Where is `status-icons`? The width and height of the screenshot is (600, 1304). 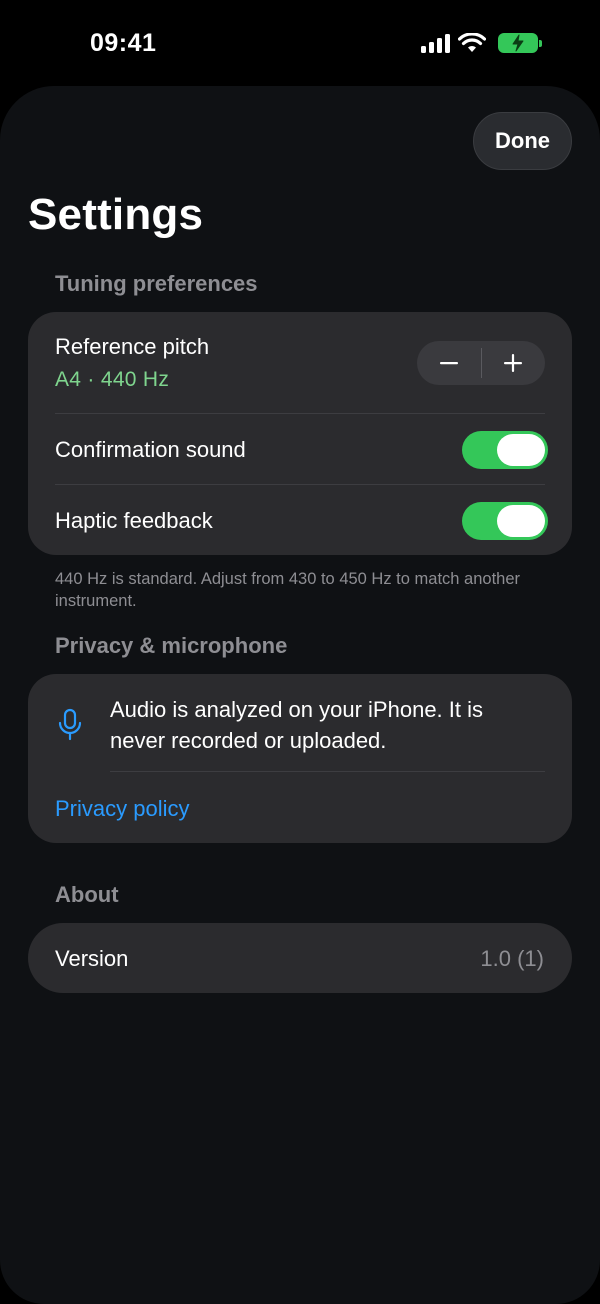 status-icons is located at coordinates (481, 43).